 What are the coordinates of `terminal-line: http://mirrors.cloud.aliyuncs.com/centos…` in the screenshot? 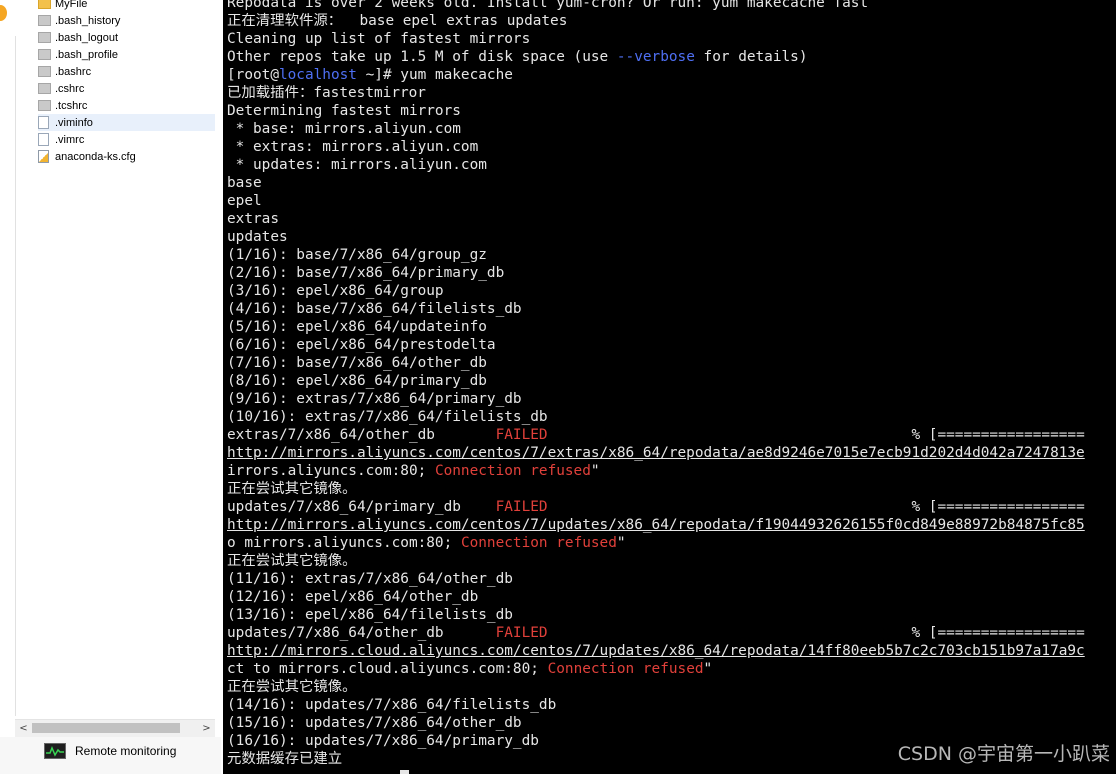 It's located at (656, 651).